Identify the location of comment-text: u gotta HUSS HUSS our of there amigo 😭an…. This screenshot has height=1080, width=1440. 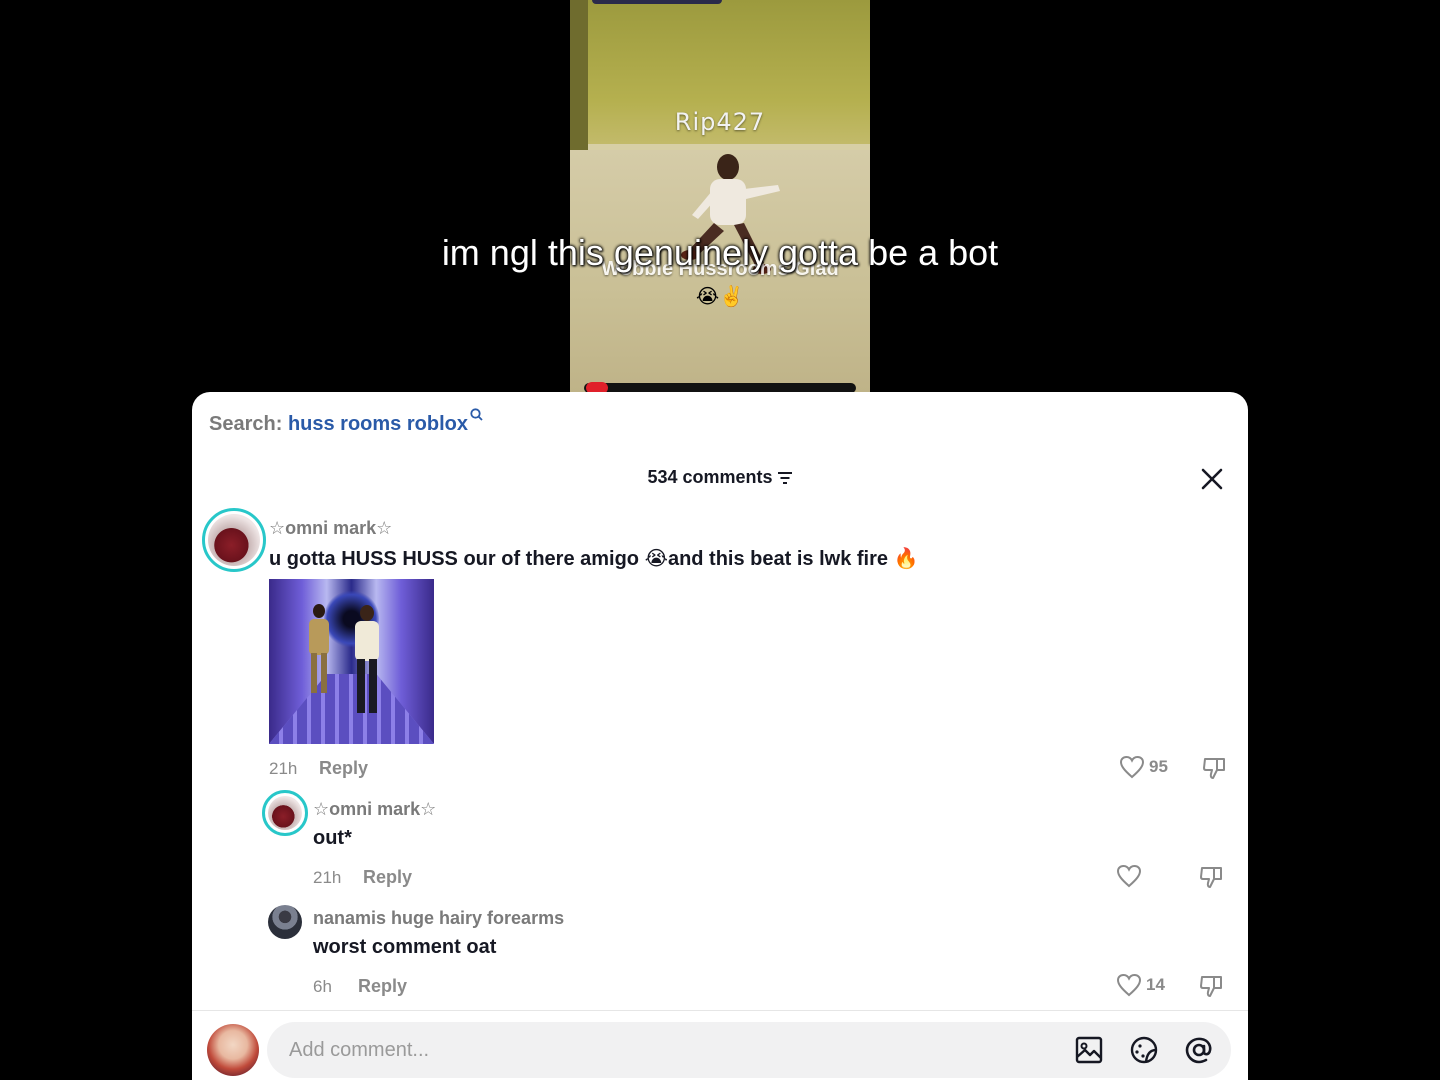
(594, 559).